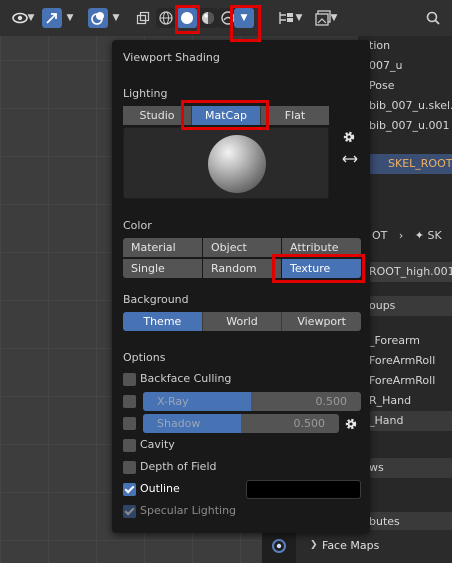 This screenshot has width=452, height=563. I want to click on overlays-toggle, so click(98, 18).